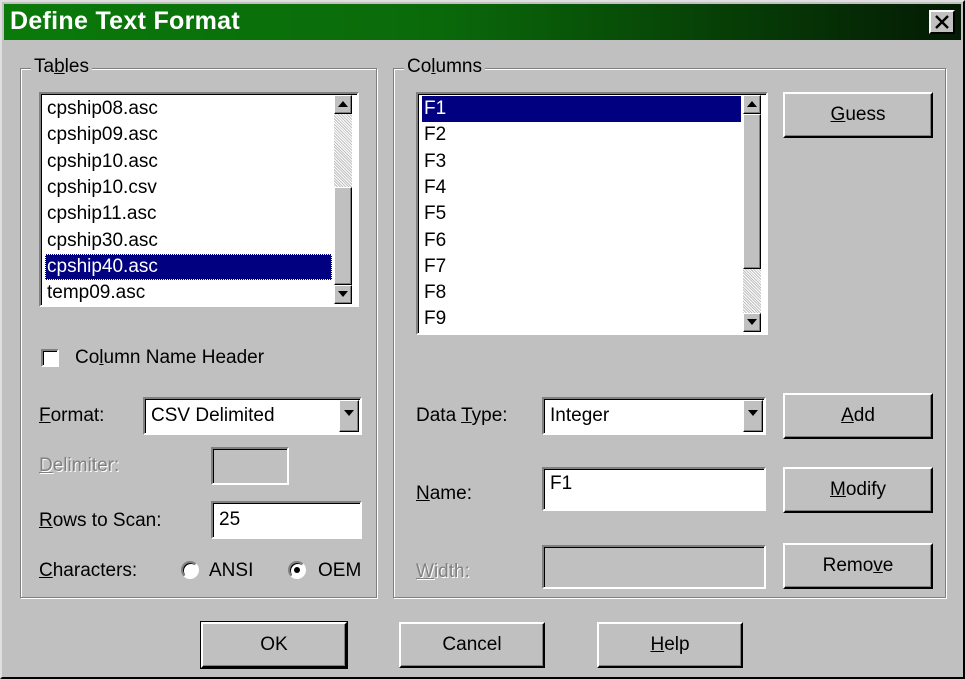 The width and height of the screenshot is (965, 679). Describe the element at coordinates (343, 236) in the screenshot. I see `tables-scroll-thumb` at that location.